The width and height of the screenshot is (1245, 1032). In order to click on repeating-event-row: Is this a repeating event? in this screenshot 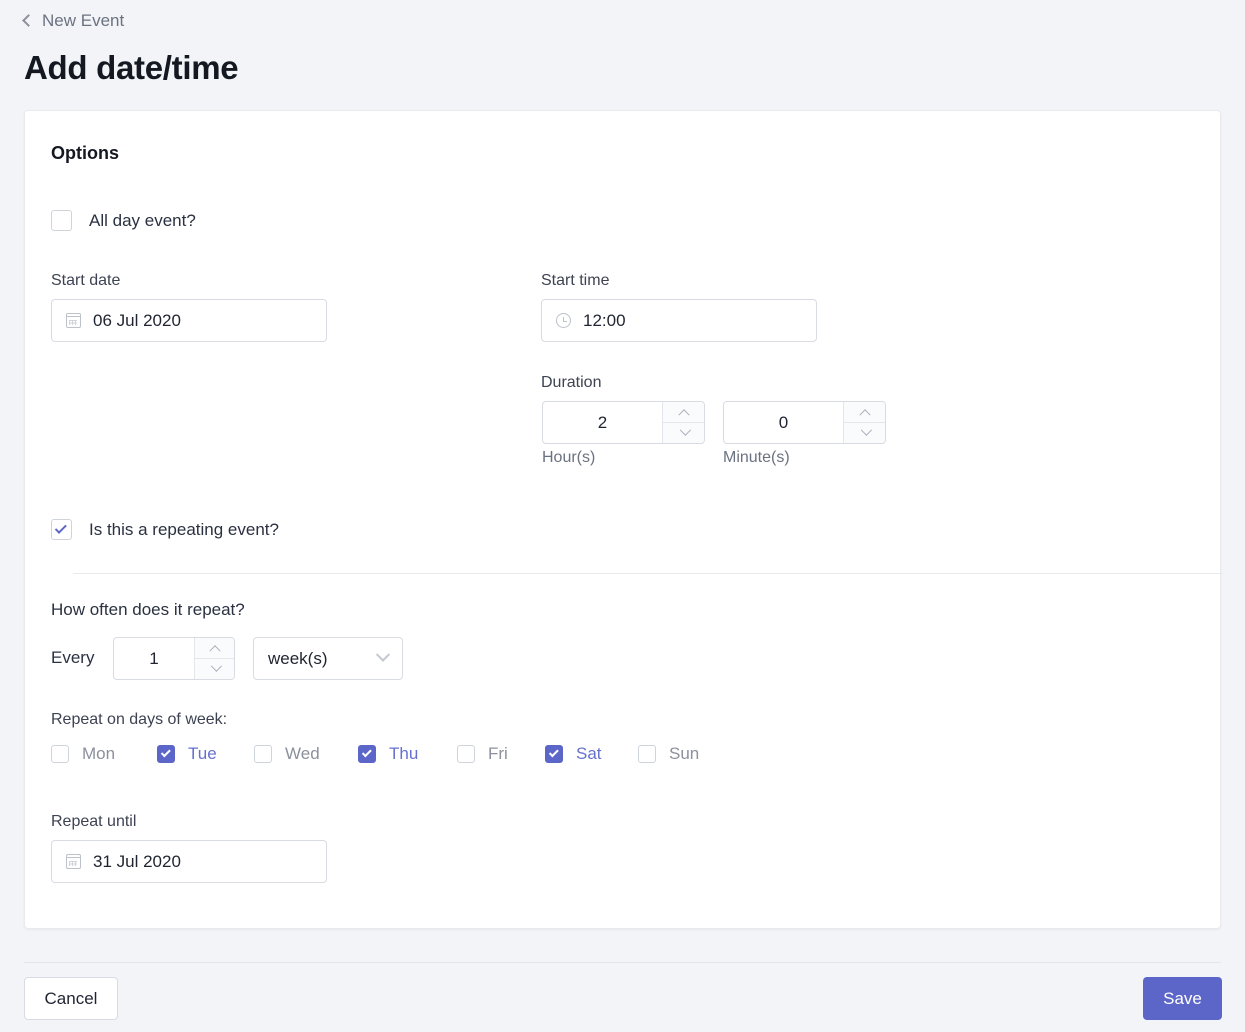, I will do `click(165, 529)`.